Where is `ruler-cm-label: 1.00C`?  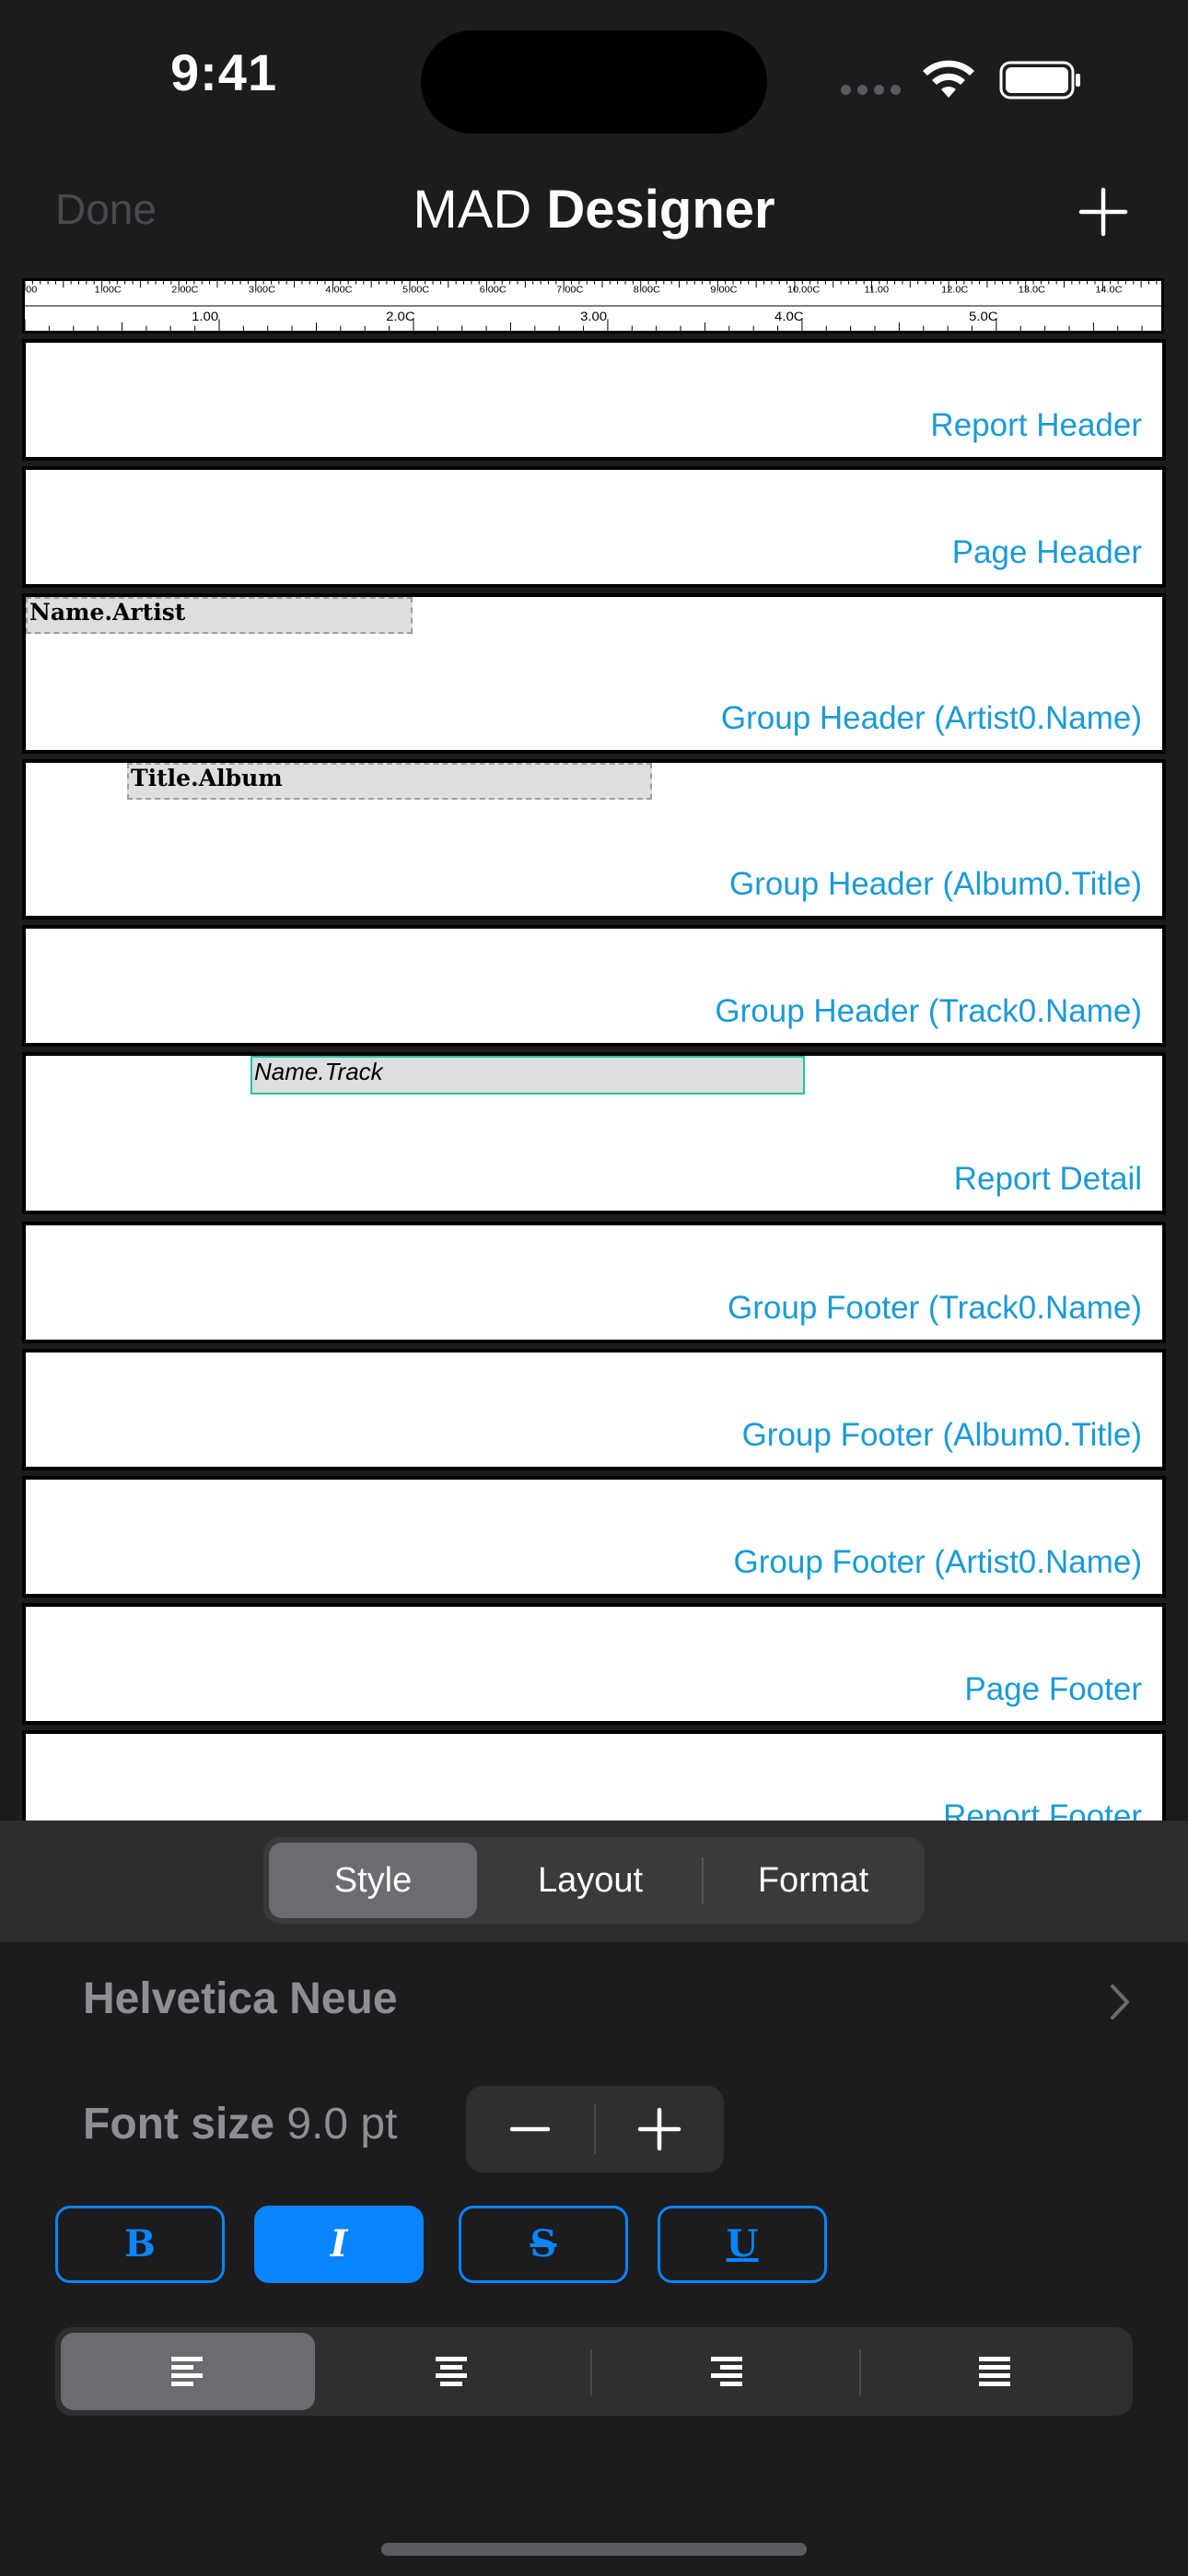
ruler-cm-label: 1.00C is located at coordinates (108, 290).